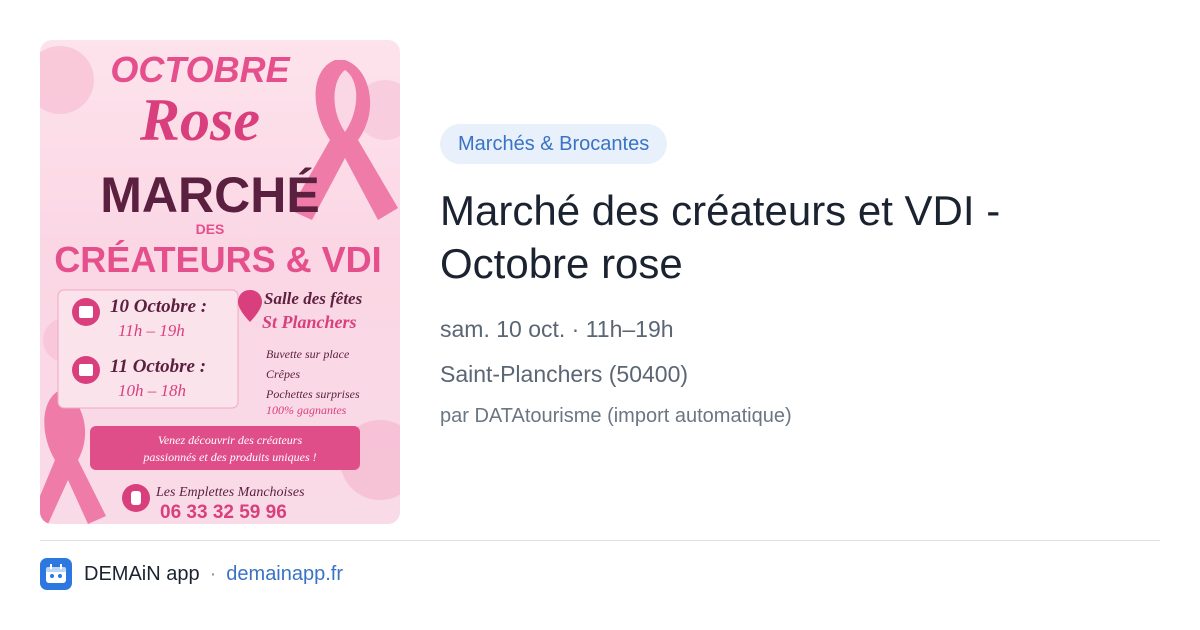  What do you see at coordinates (309, 322) in the screenshot?
I see `poster-venue2: St Planchers` at bounding box center [309, 322].